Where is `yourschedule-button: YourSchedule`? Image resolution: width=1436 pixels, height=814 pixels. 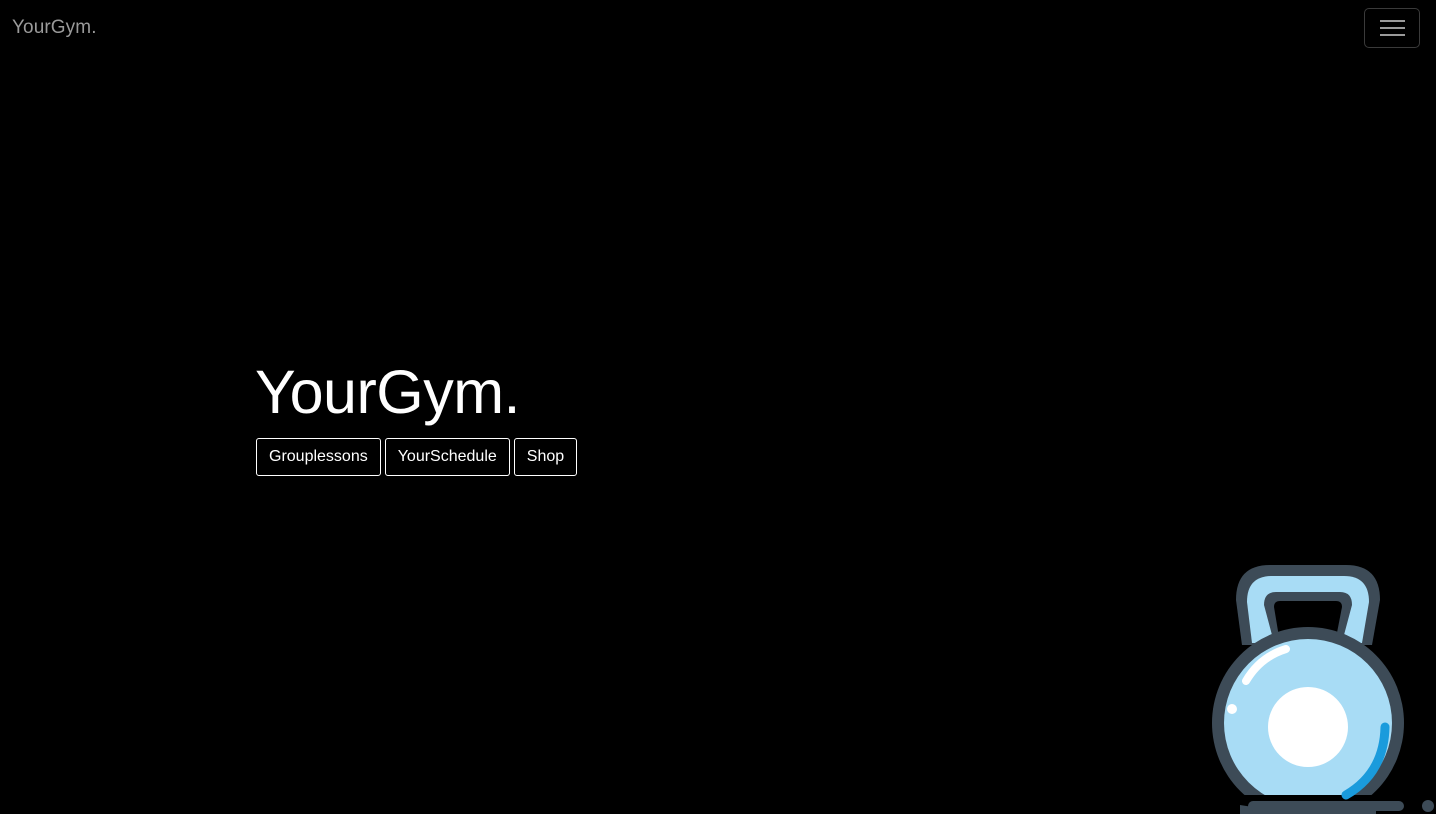 yourschedule-button: YourSchedule is located at coordinates (447, 457).